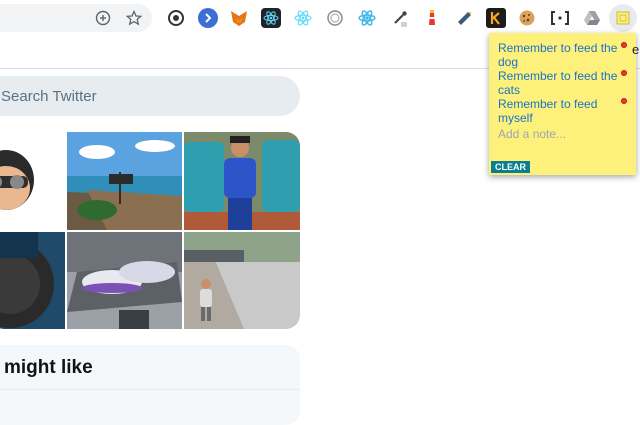 This screenshot has width=640, height=425. What do you see at coordinates (103, 18) in the screenshot?
I see `add-tab-icon` at bounding box center [103, 18].